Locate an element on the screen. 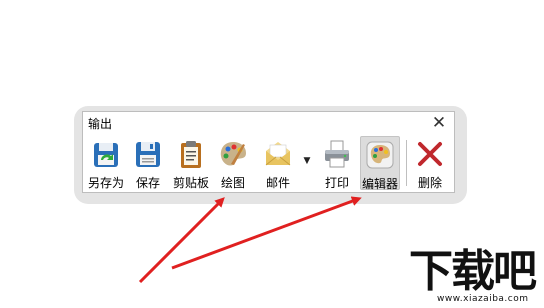 This screenshot has width=544, height=308. watermark-logo-text: 下载吧 is located at coordinates (473, 271).